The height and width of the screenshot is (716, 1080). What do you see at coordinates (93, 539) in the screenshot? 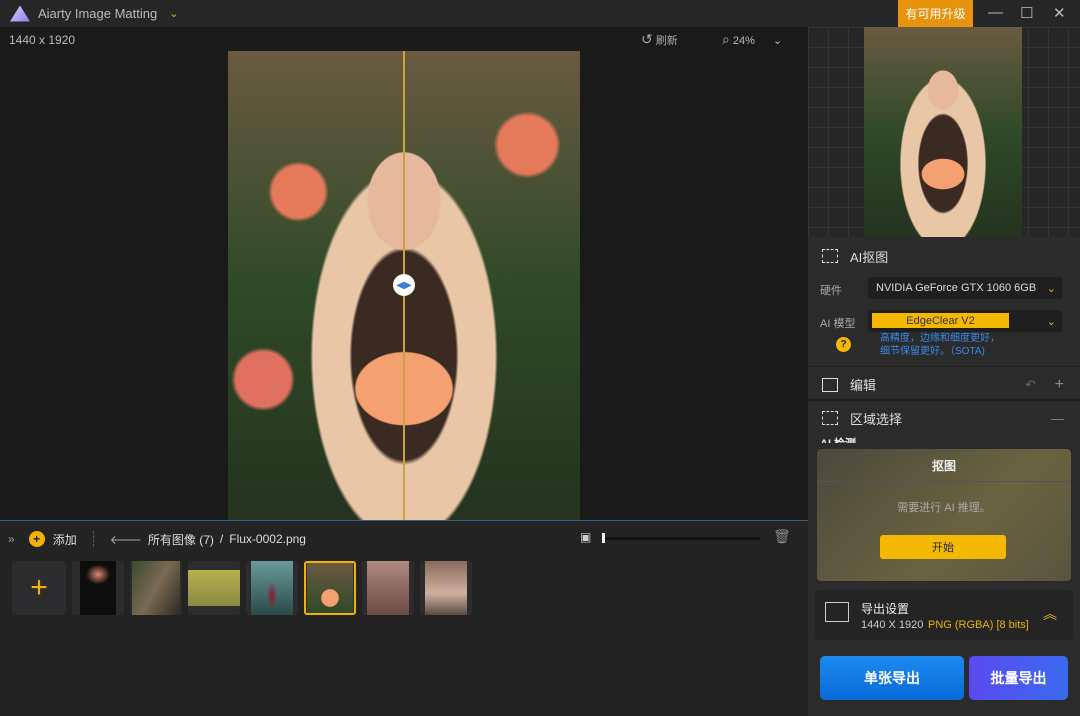
I see `divider` at bounding box center [93, 539].